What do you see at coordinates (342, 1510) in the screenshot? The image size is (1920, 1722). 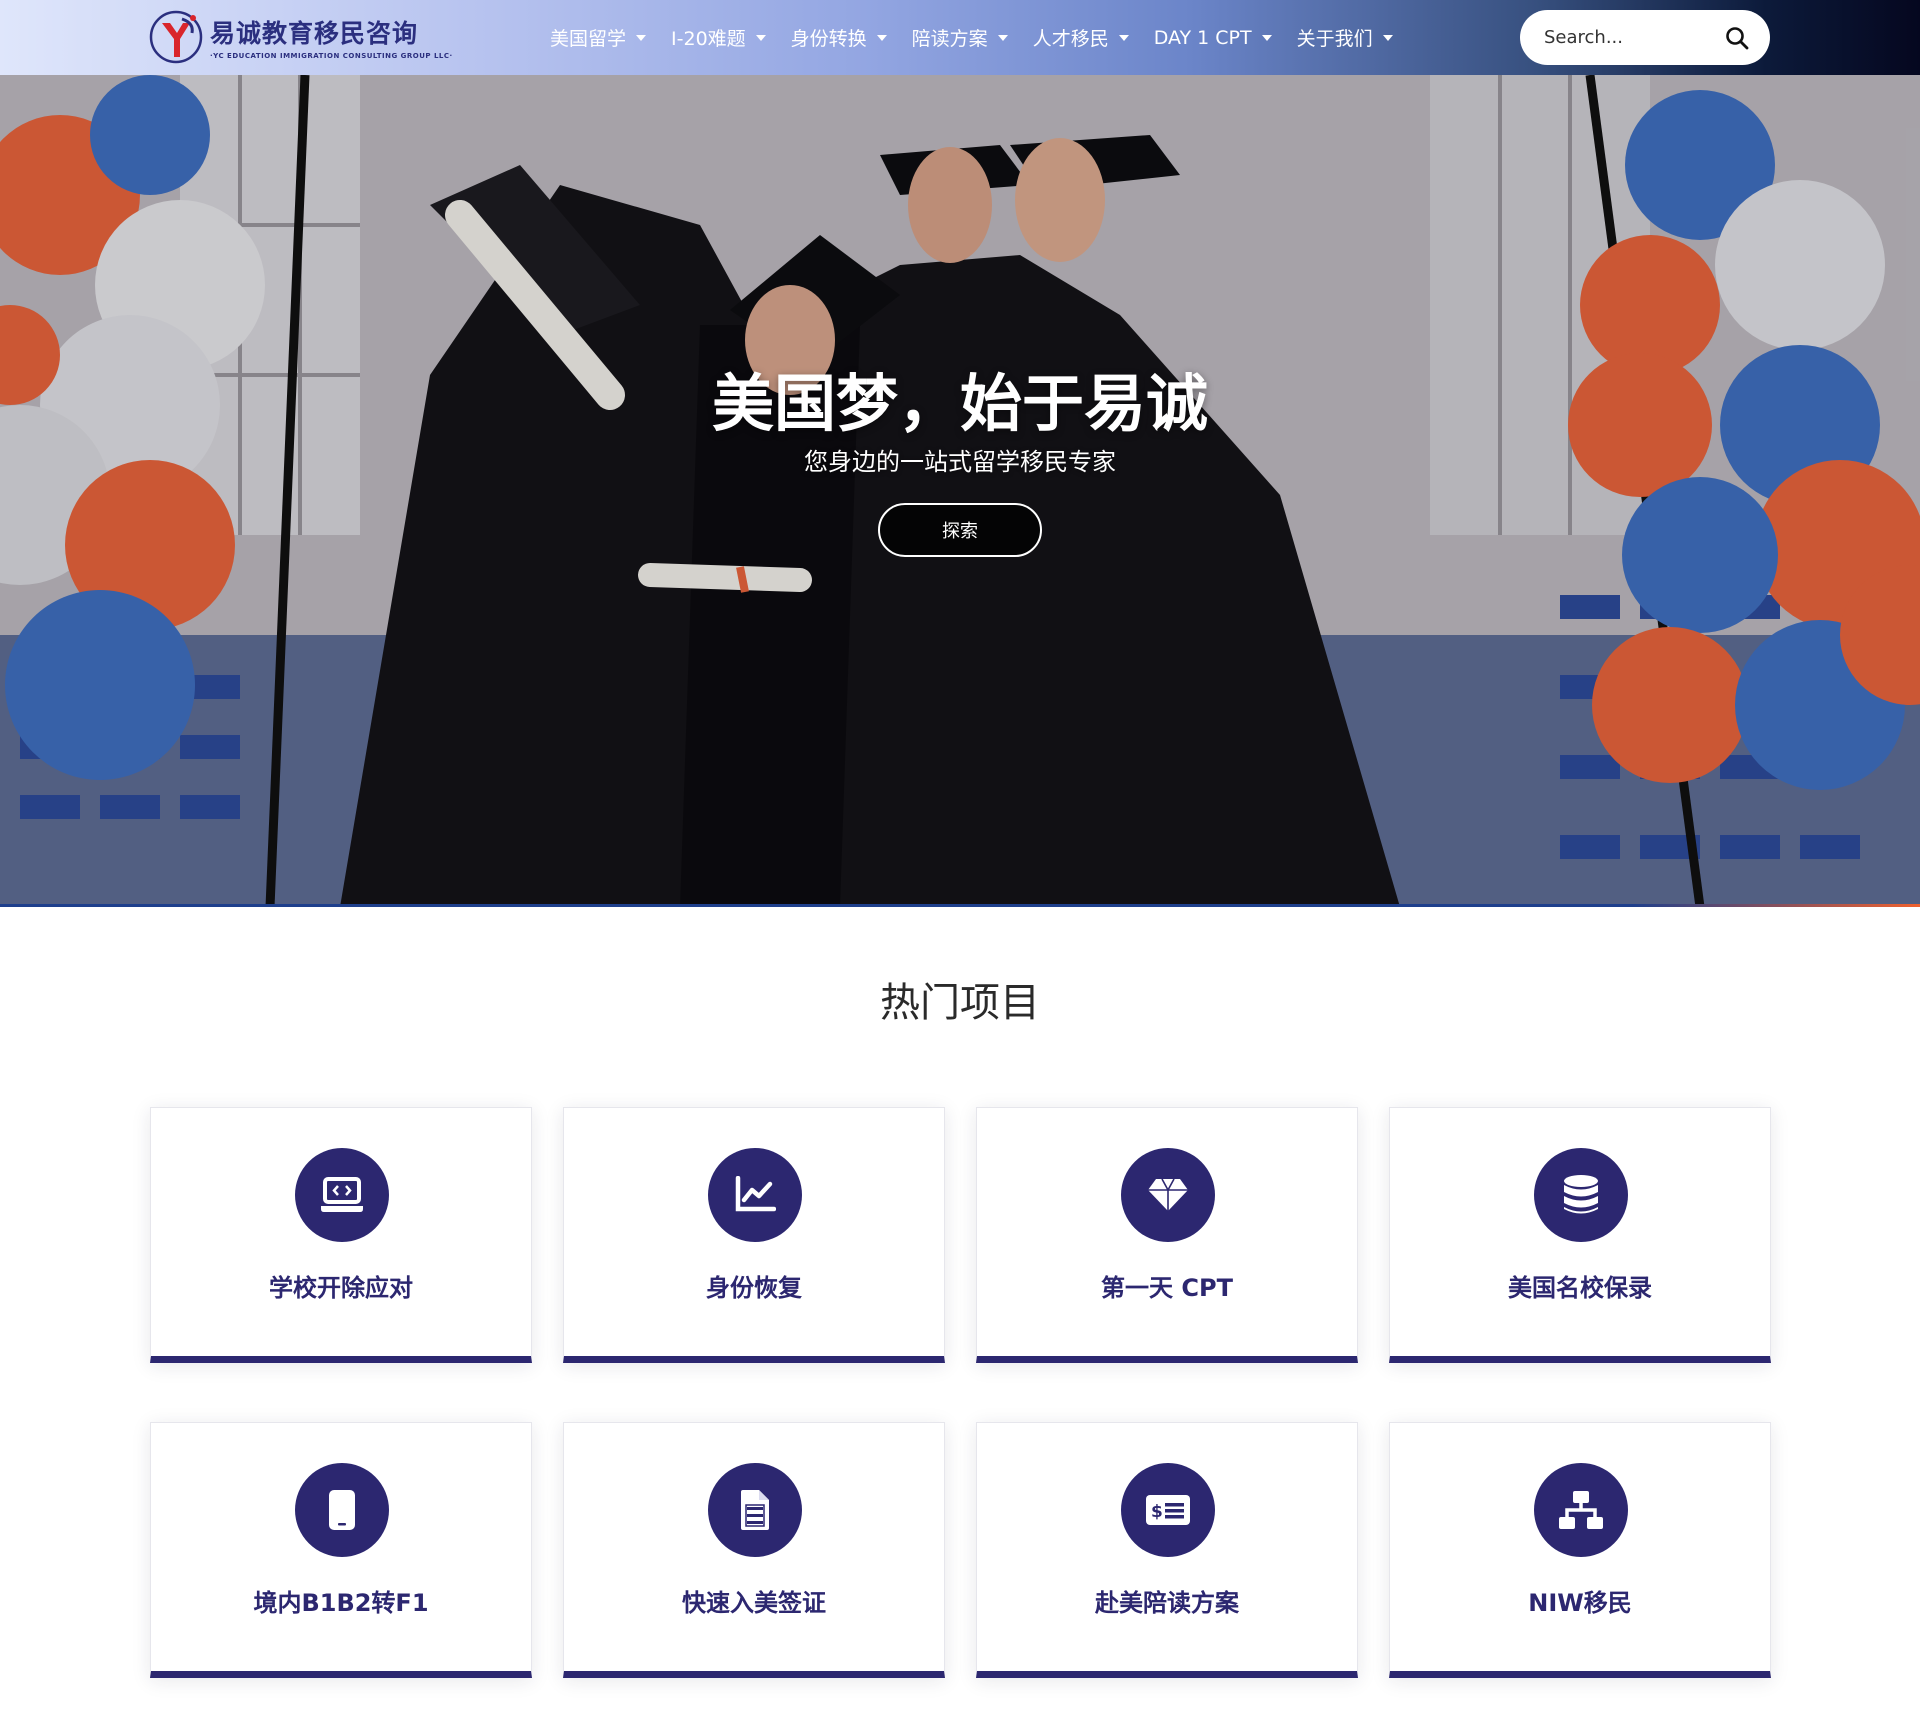 I see `mobile-icon` at bounding box center [342, 1510].